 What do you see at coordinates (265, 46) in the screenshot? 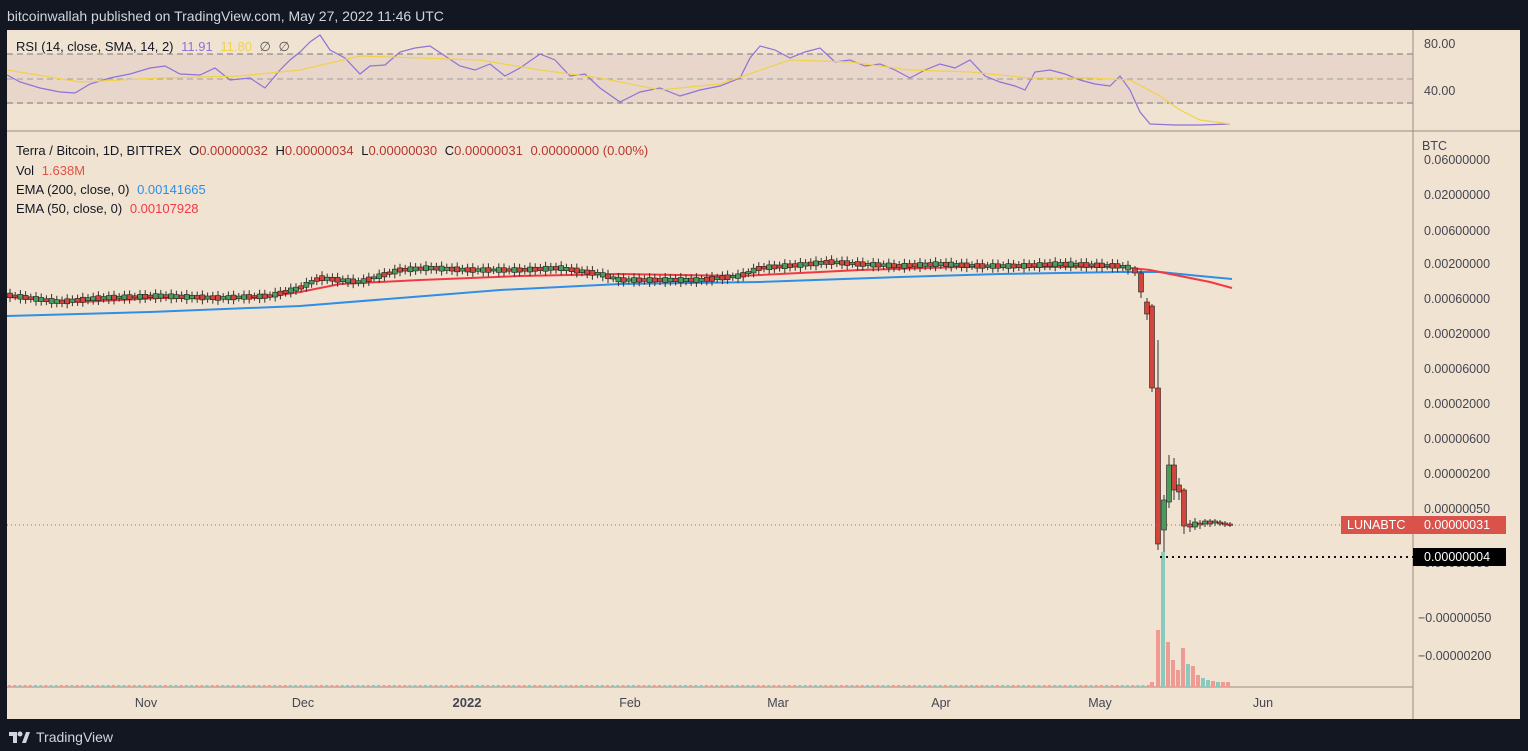
I see `hidden-icon-1: ∅` at bounding box center [265, 46].